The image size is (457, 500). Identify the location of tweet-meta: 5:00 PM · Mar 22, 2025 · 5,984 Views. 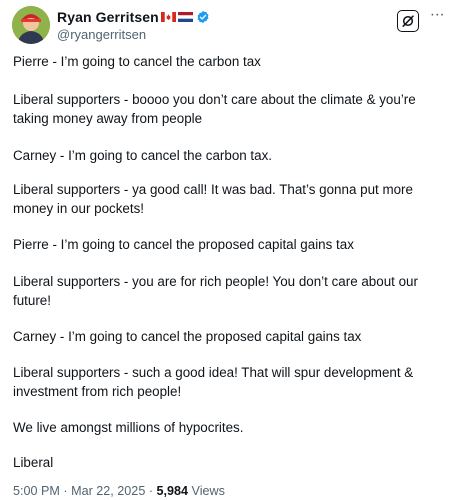
(119, 491).